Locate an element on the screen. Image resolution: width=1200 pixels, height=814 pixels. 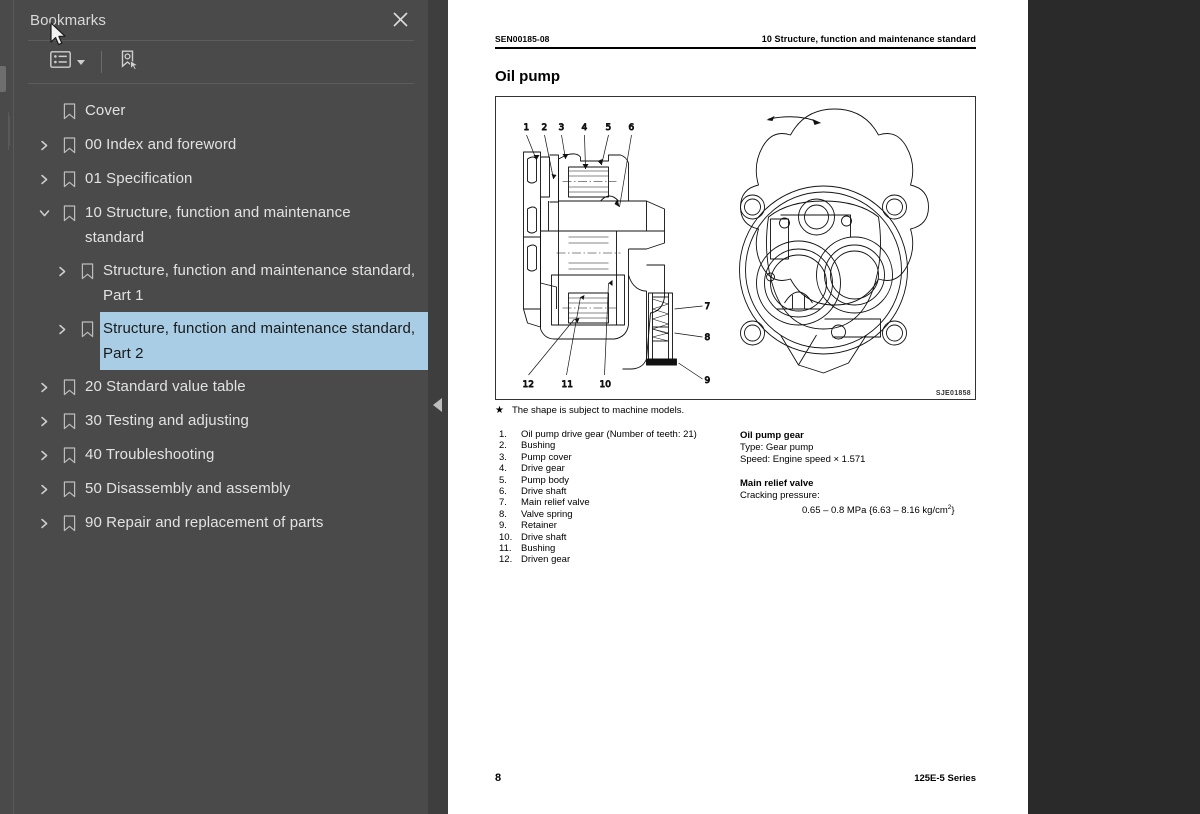
part-name: Valve spring is located at coordinates (547, 514).